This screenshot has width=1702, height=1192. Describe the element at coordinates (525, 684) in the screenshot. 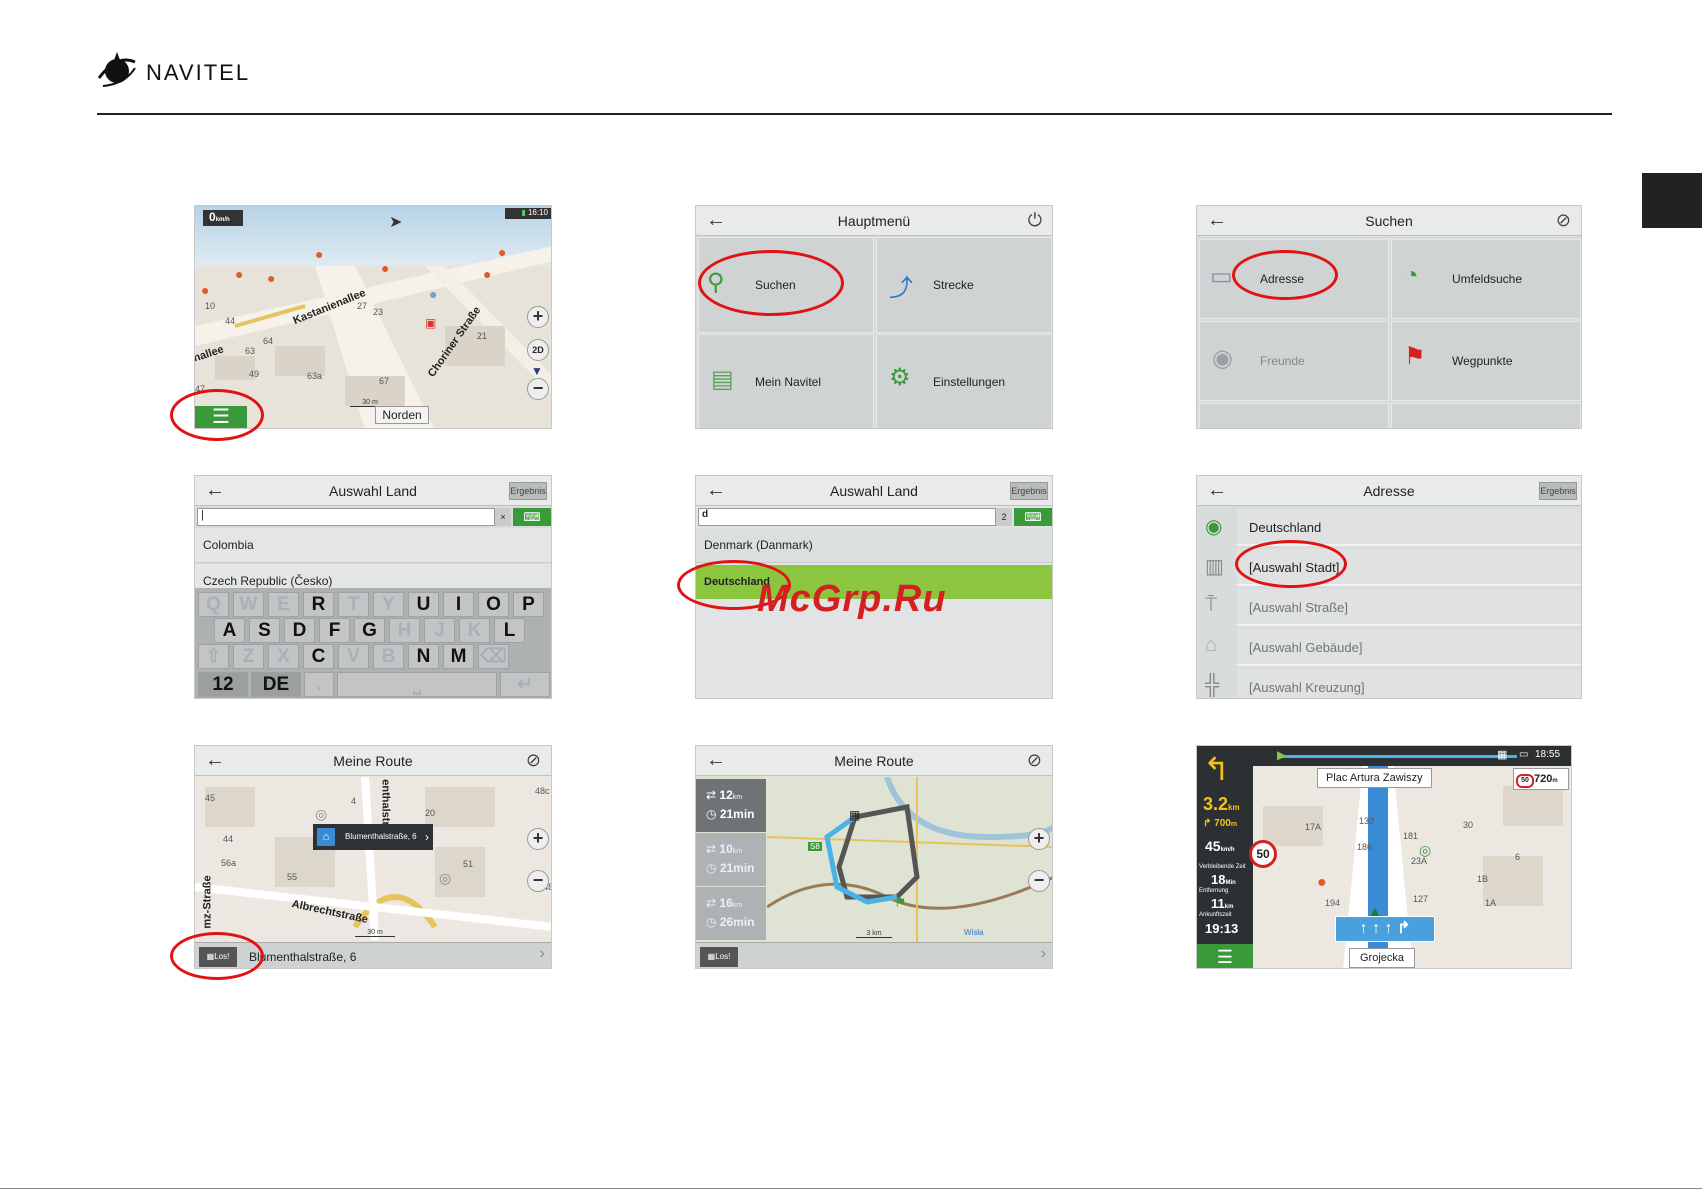

I see `enter-key: ↵` at that location.